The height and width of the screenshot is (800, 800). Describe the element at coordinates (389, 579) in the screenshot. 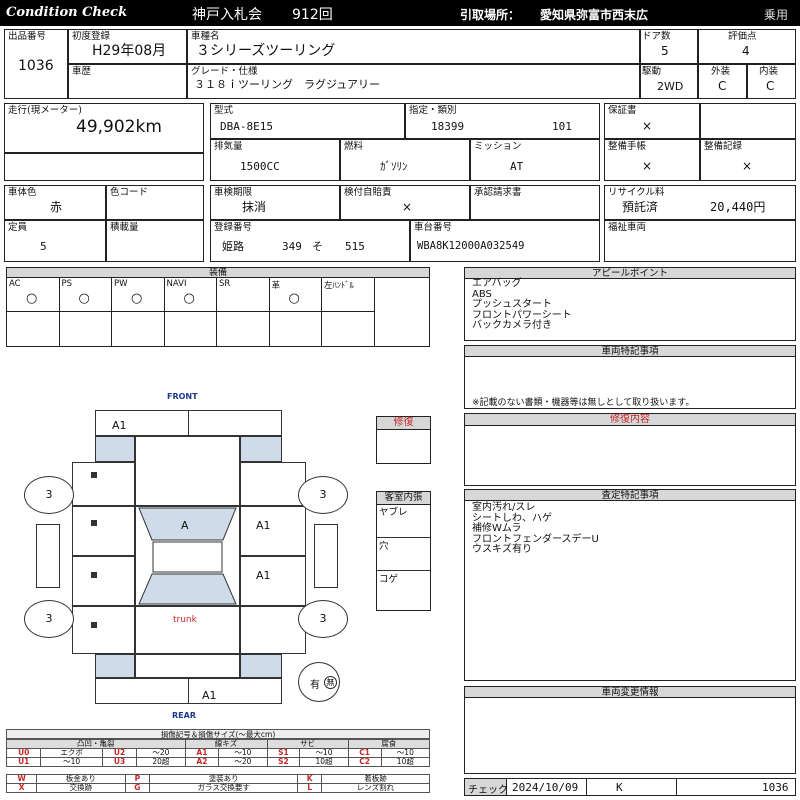

I see `interior-row-burn: コゲ` at that location.